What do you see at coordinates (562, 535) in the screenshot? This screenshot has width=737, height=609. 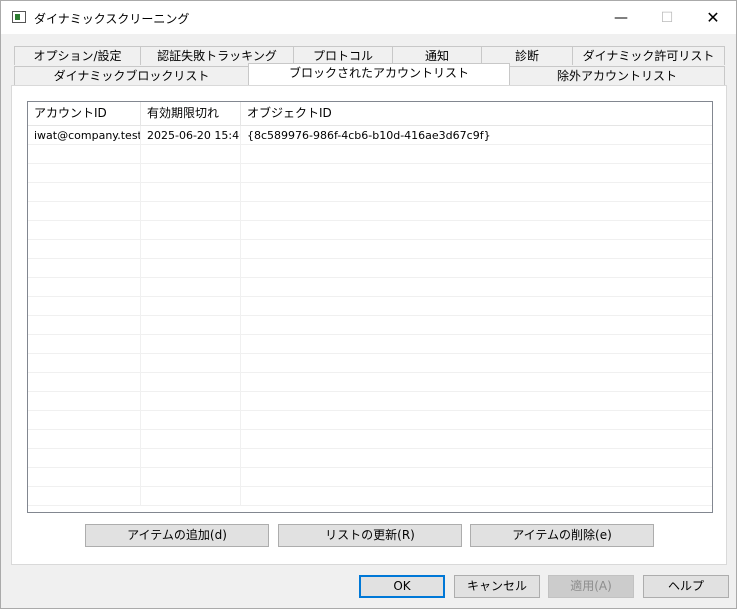 I see `delete-item-button: アイテムの削除(e)` at bounding box center [562, 535].